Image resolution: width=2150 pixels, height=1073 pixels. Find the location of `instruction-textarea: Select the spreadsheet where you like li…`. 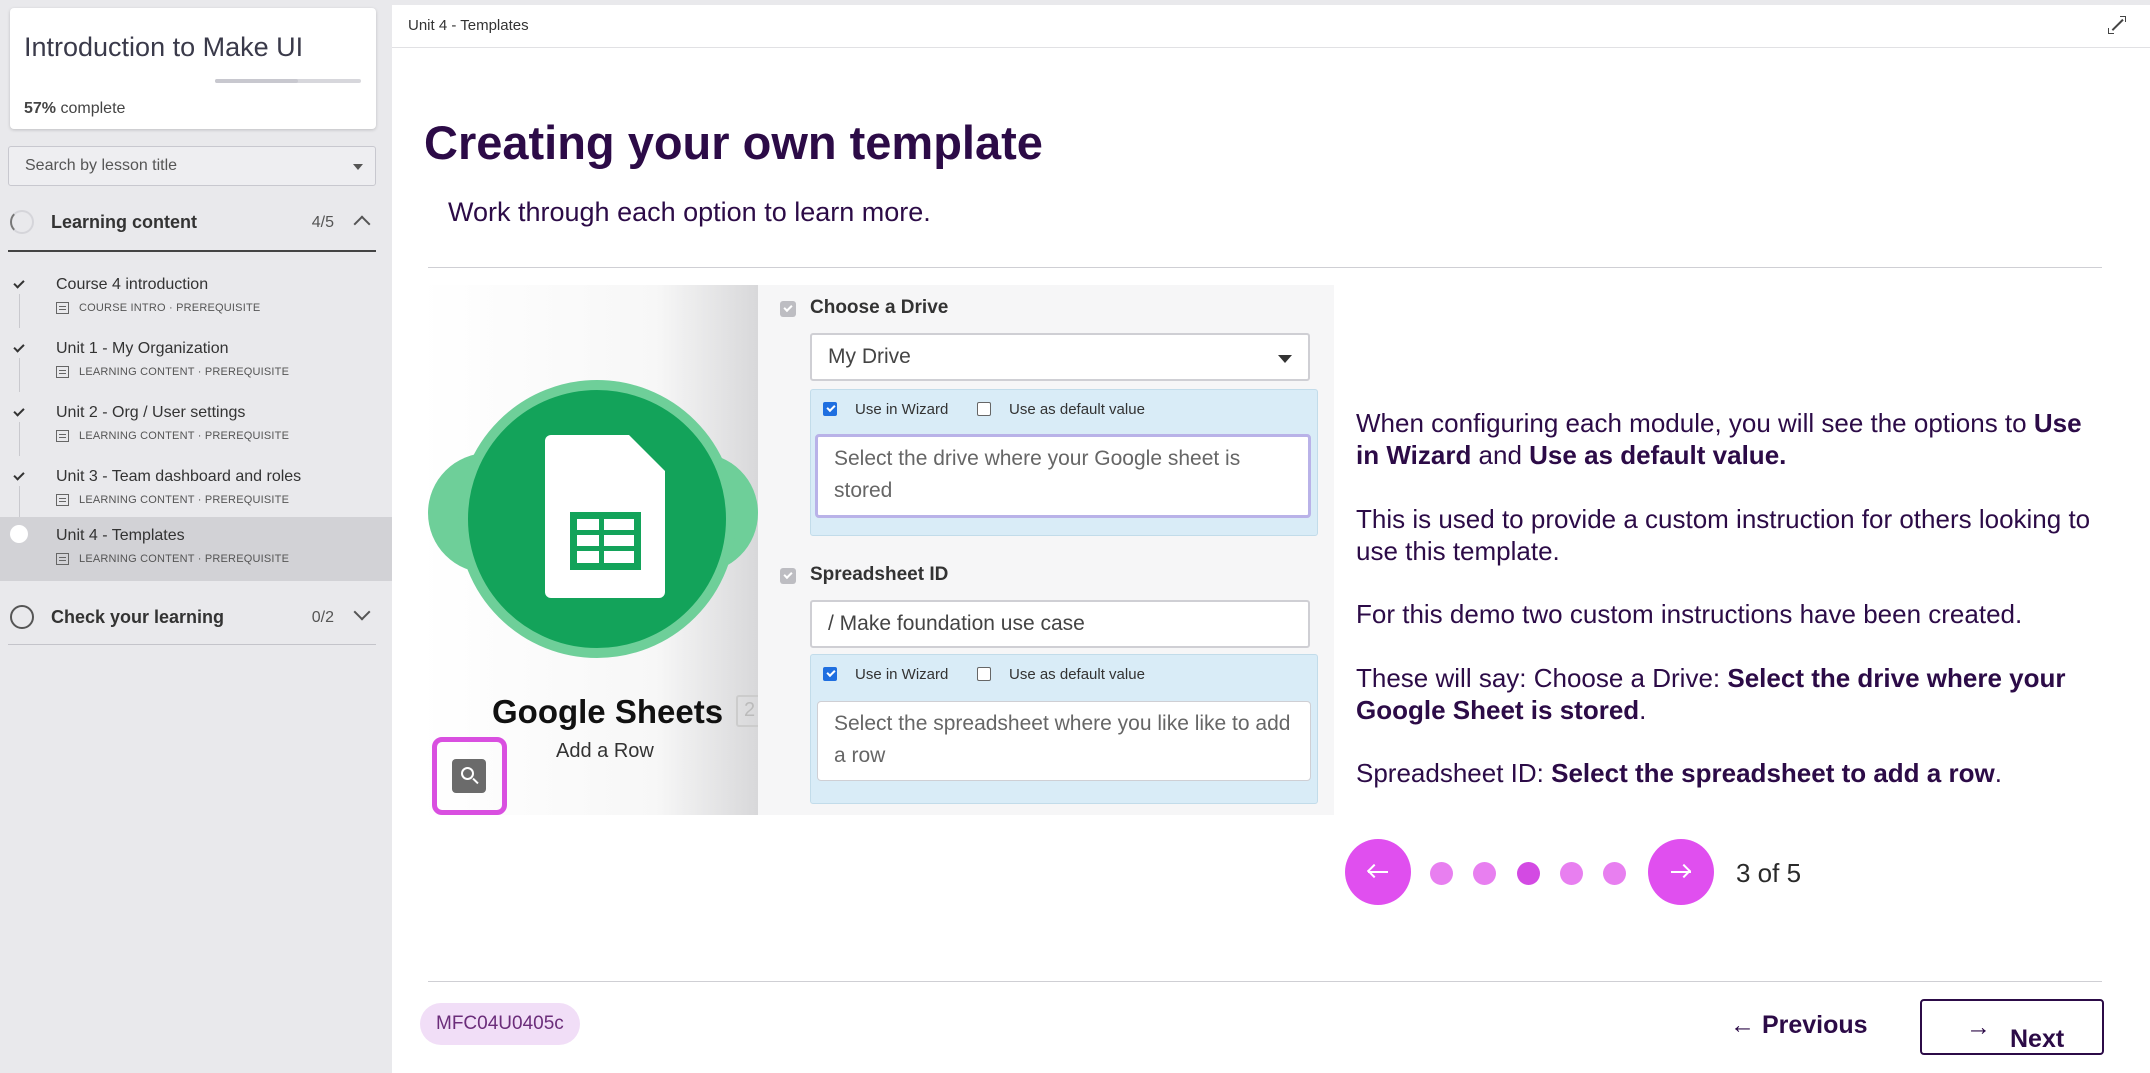

instruction-textarea: Select the spreadsheet where you like li… is located at coordinates (1064, 741).